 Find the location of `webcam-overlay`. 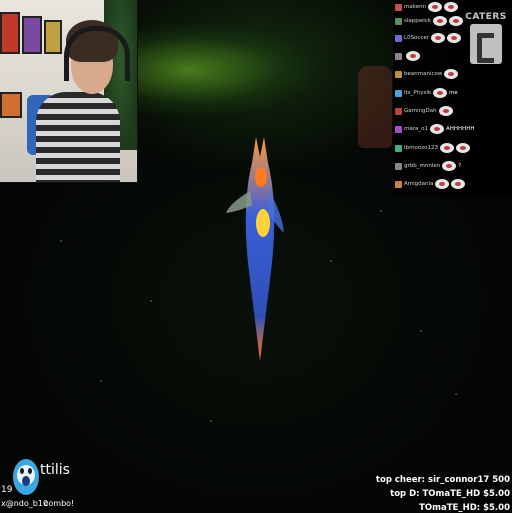

webcam-overlay is located at coordinates (69, 91).